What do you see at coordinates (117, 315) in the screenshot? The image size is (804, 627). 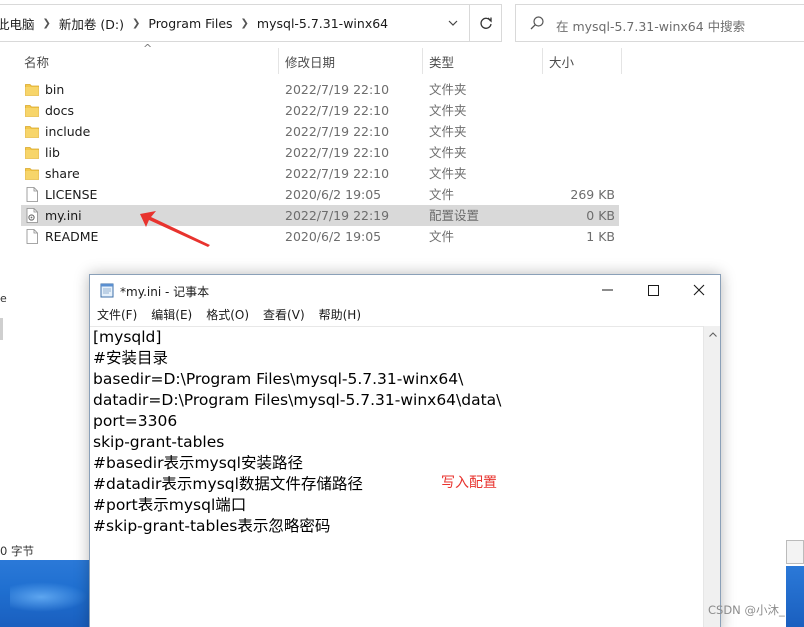 I see `menu-item: 文件(F)` at bounding box center [117, 315].